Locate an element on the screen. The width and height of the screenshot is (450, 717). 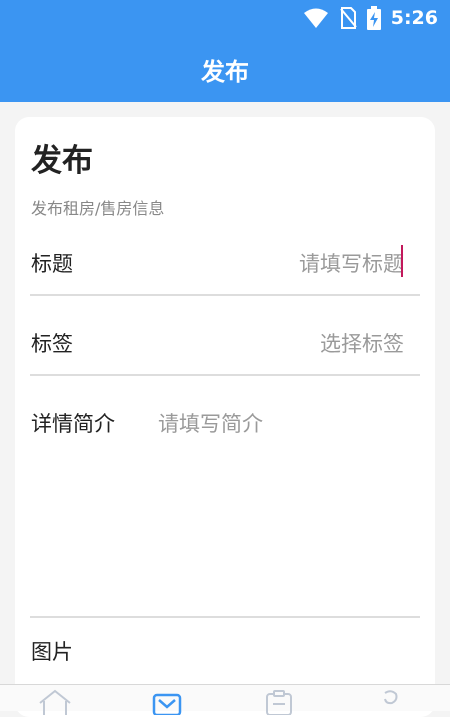
battery-charging-icon is located at coordinates (373, 18).